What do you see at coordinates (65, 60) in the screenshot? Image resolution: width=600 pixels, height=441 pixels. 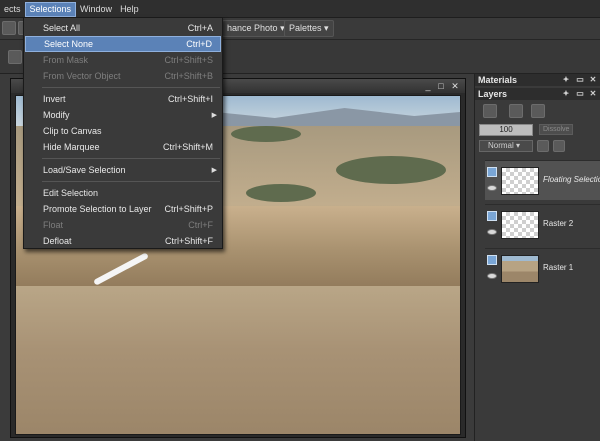 I see `menu-item-label: From Mask` at bounding box center [65, 60].